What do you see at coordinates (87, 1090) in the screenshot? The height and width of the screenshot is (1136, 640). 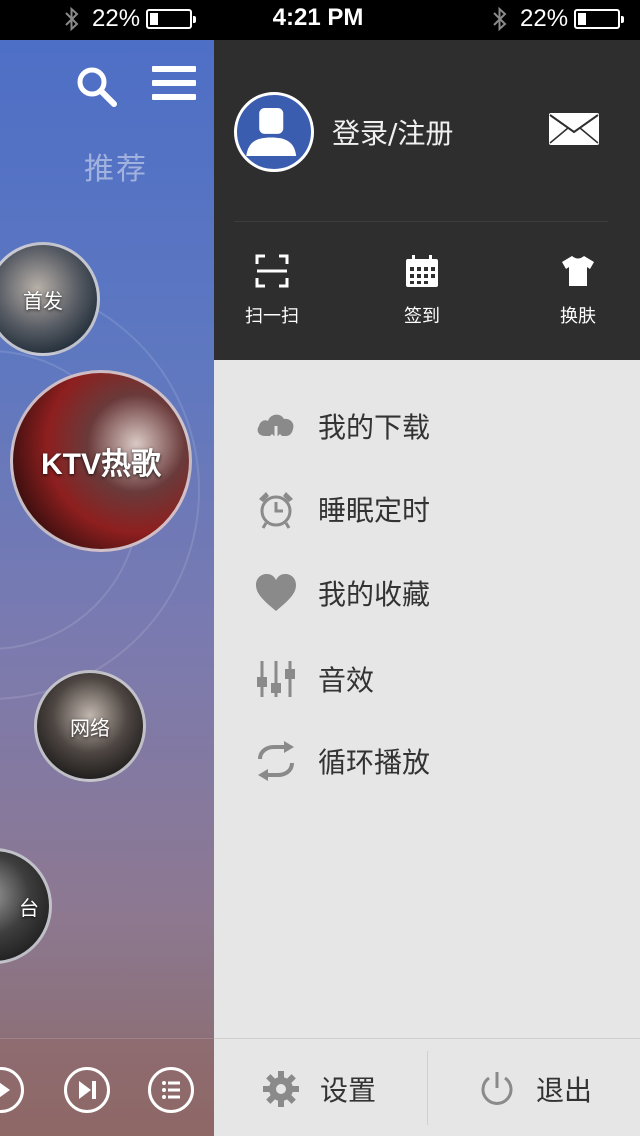 I see `next-icon` at bounding box center [87, 1090].